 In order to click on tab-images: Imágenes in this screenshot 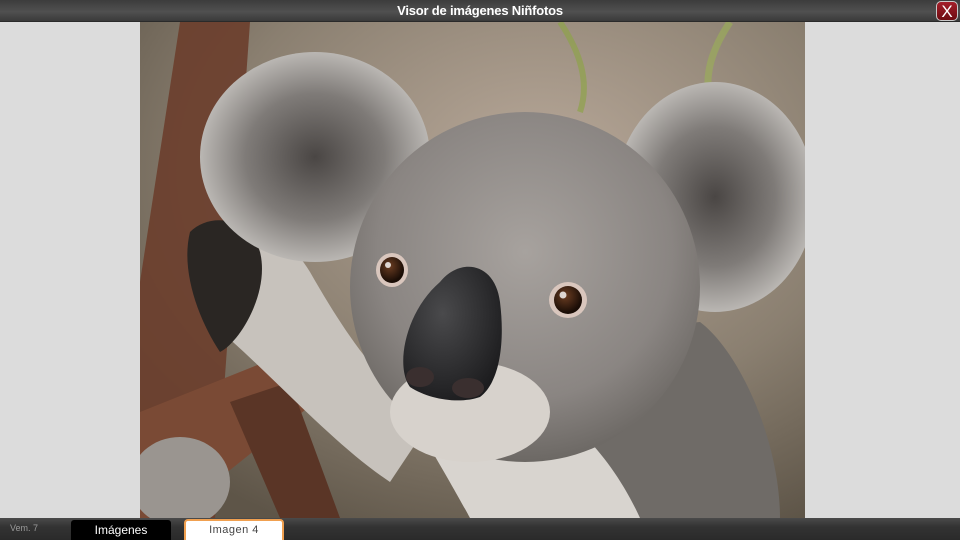, I will do `click(121, 530)`.